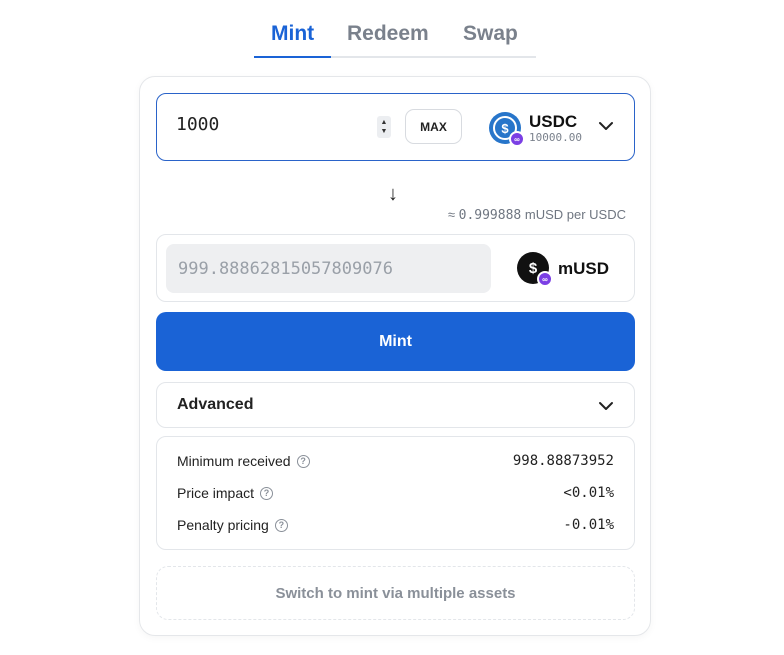  What do you see at coordinates (490, 34) in the screenshot?
I see `tab-swap: Swap` at bounding box center [490, 34].